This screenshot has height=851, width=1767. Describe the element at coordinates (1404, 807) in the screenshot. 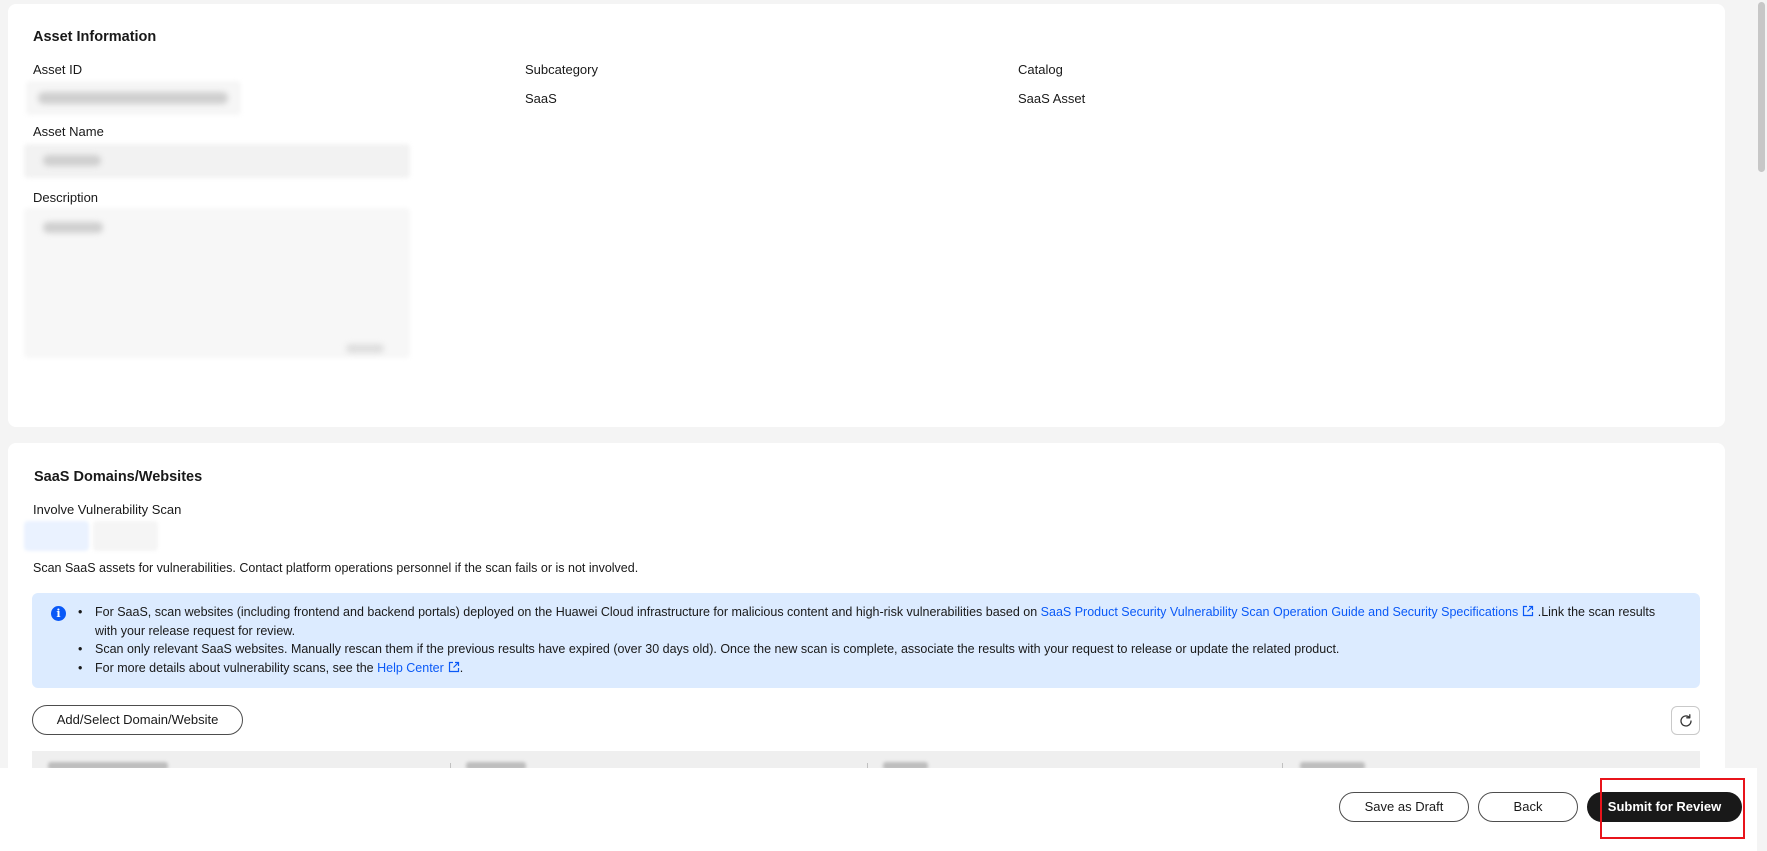

I see `save-as-draft-button: Save as Draft` at that location.